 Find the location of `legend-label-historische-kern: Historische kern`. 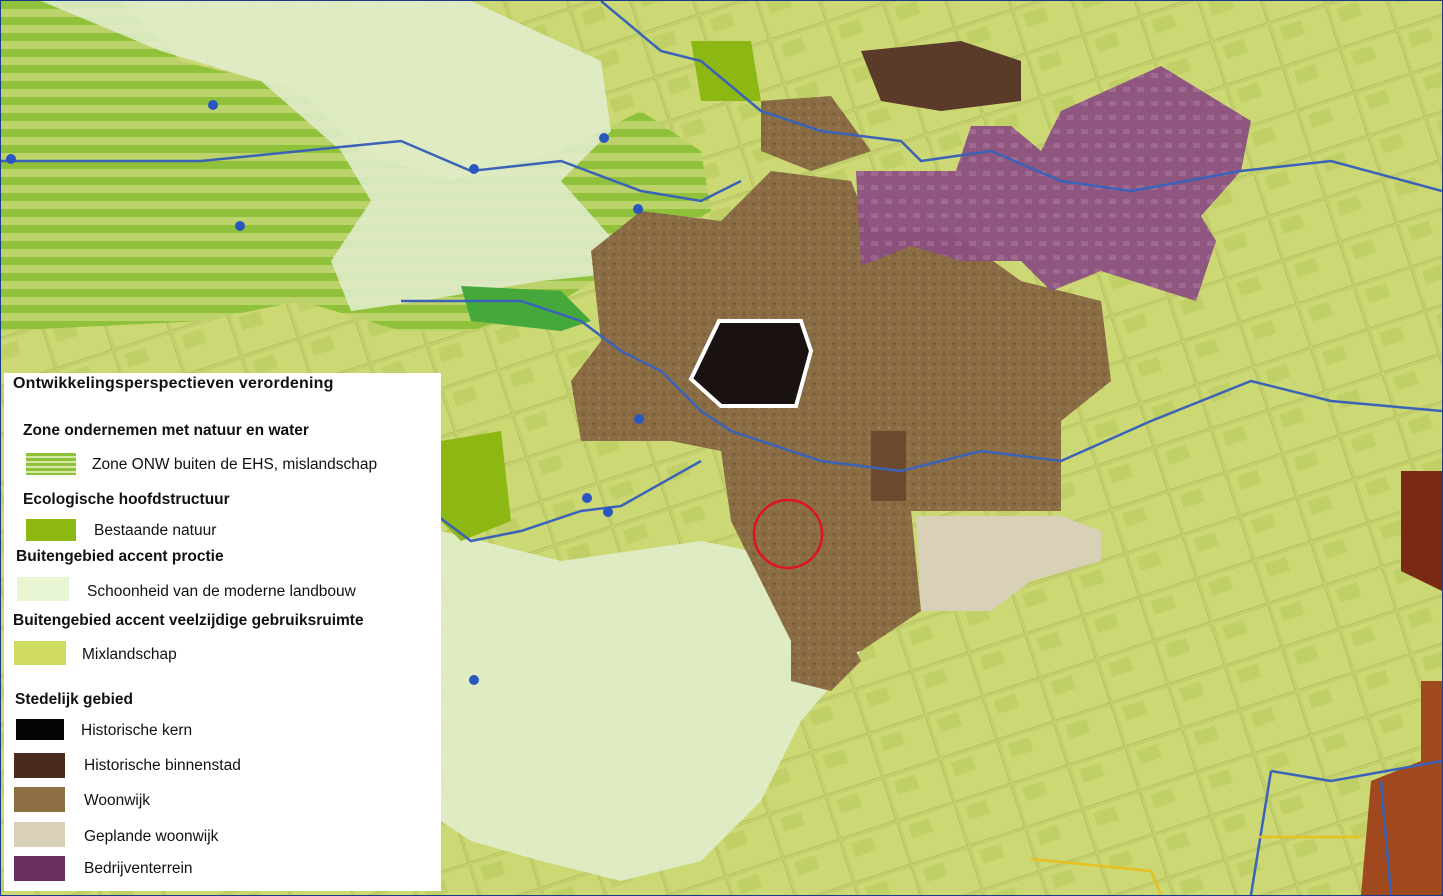

legend-label-historische-kern: Historische kern is located at coordinates (137, 730).